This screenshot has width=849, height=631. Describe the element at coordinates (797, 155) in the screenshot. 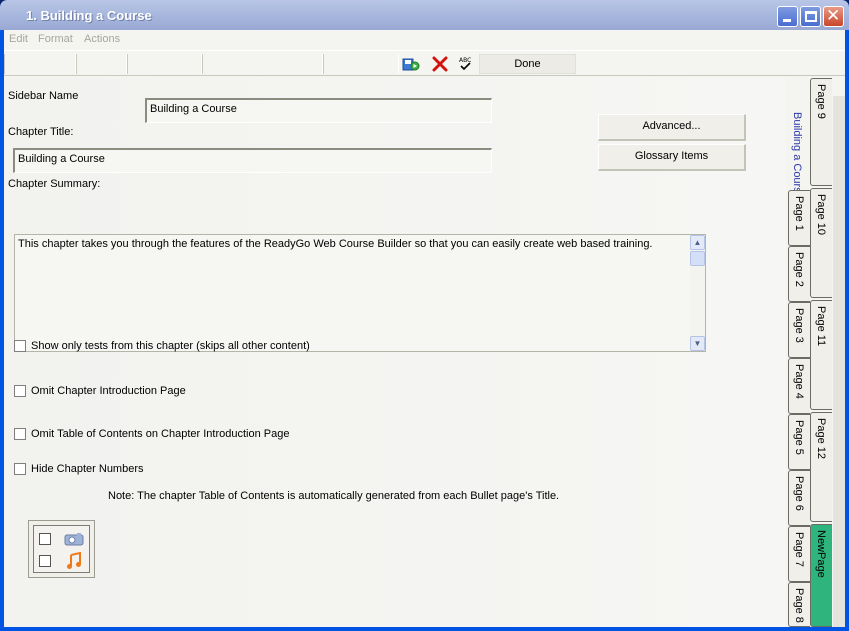

I see `course-title-vertical: Building a Course` at that location.